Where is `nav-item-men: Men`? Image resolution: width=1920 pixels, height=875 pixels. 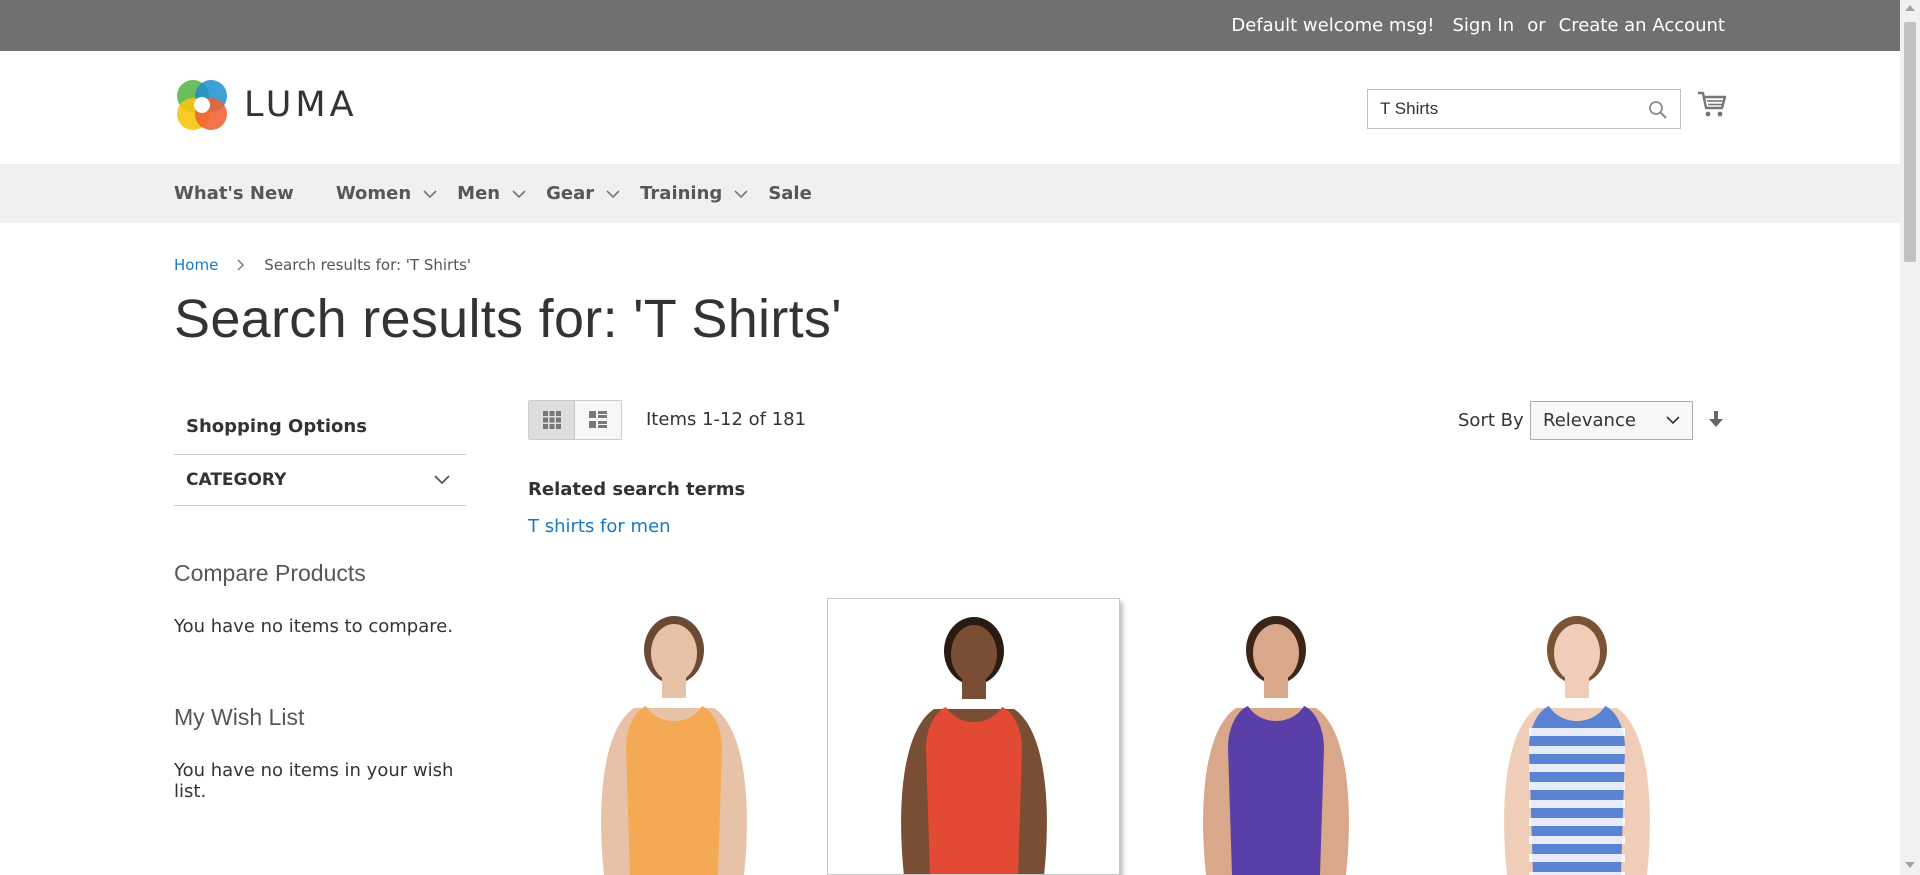
nav-item-men: Men is located at coordinates (491, 193).